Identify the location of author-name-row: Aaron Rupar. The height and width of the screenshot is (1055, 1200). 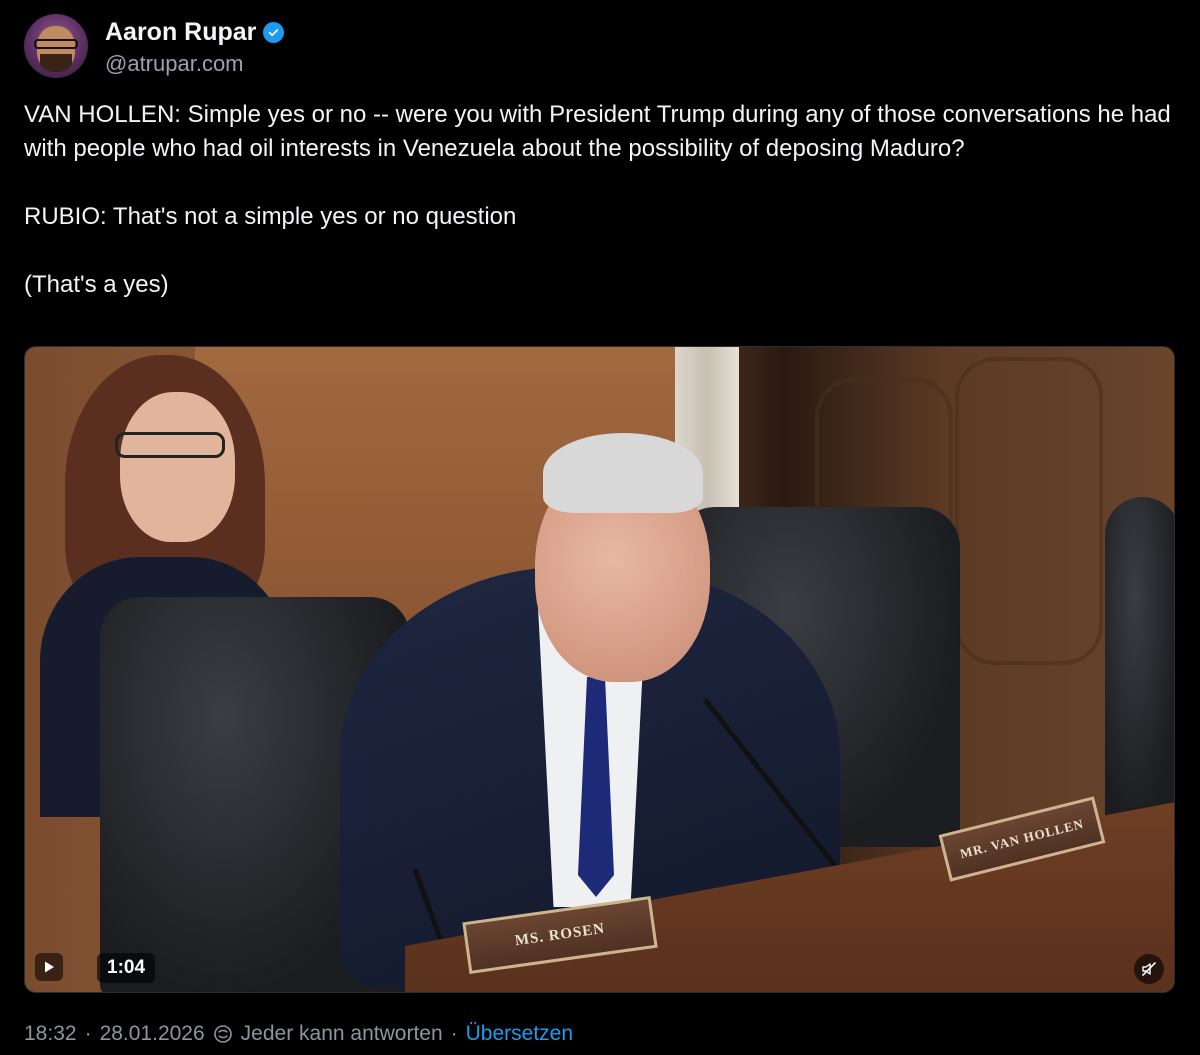
(195, 32).